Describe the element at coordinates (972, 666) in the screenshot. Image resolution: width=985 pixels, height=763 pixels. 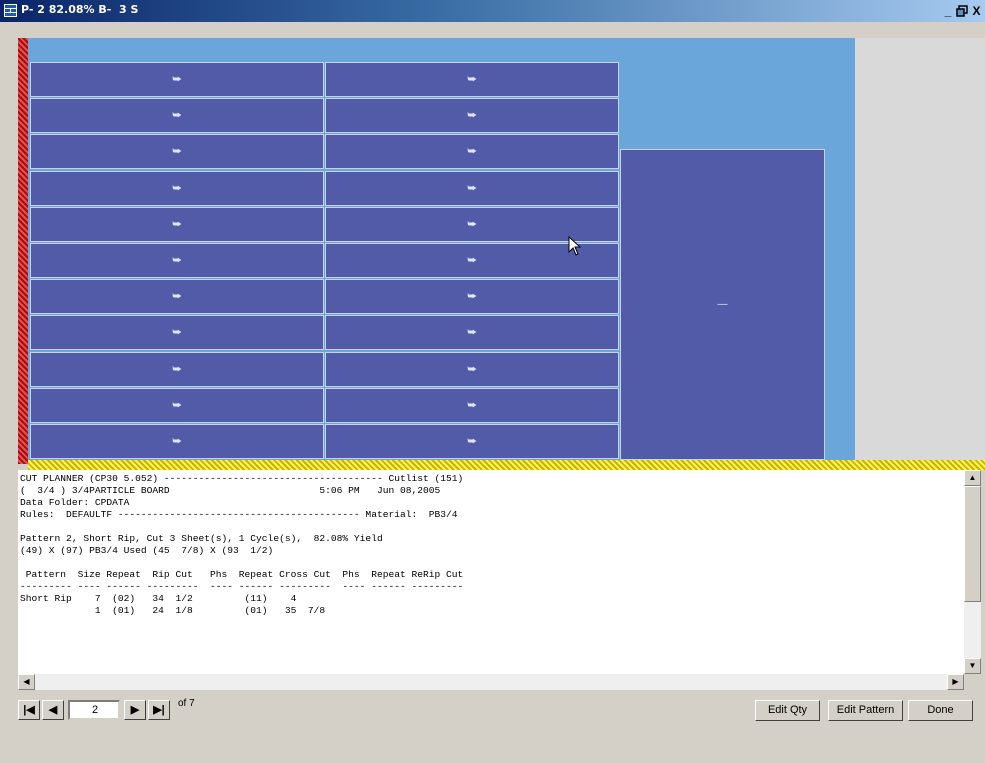
I see `scroll-down-button: ▼` at that location.